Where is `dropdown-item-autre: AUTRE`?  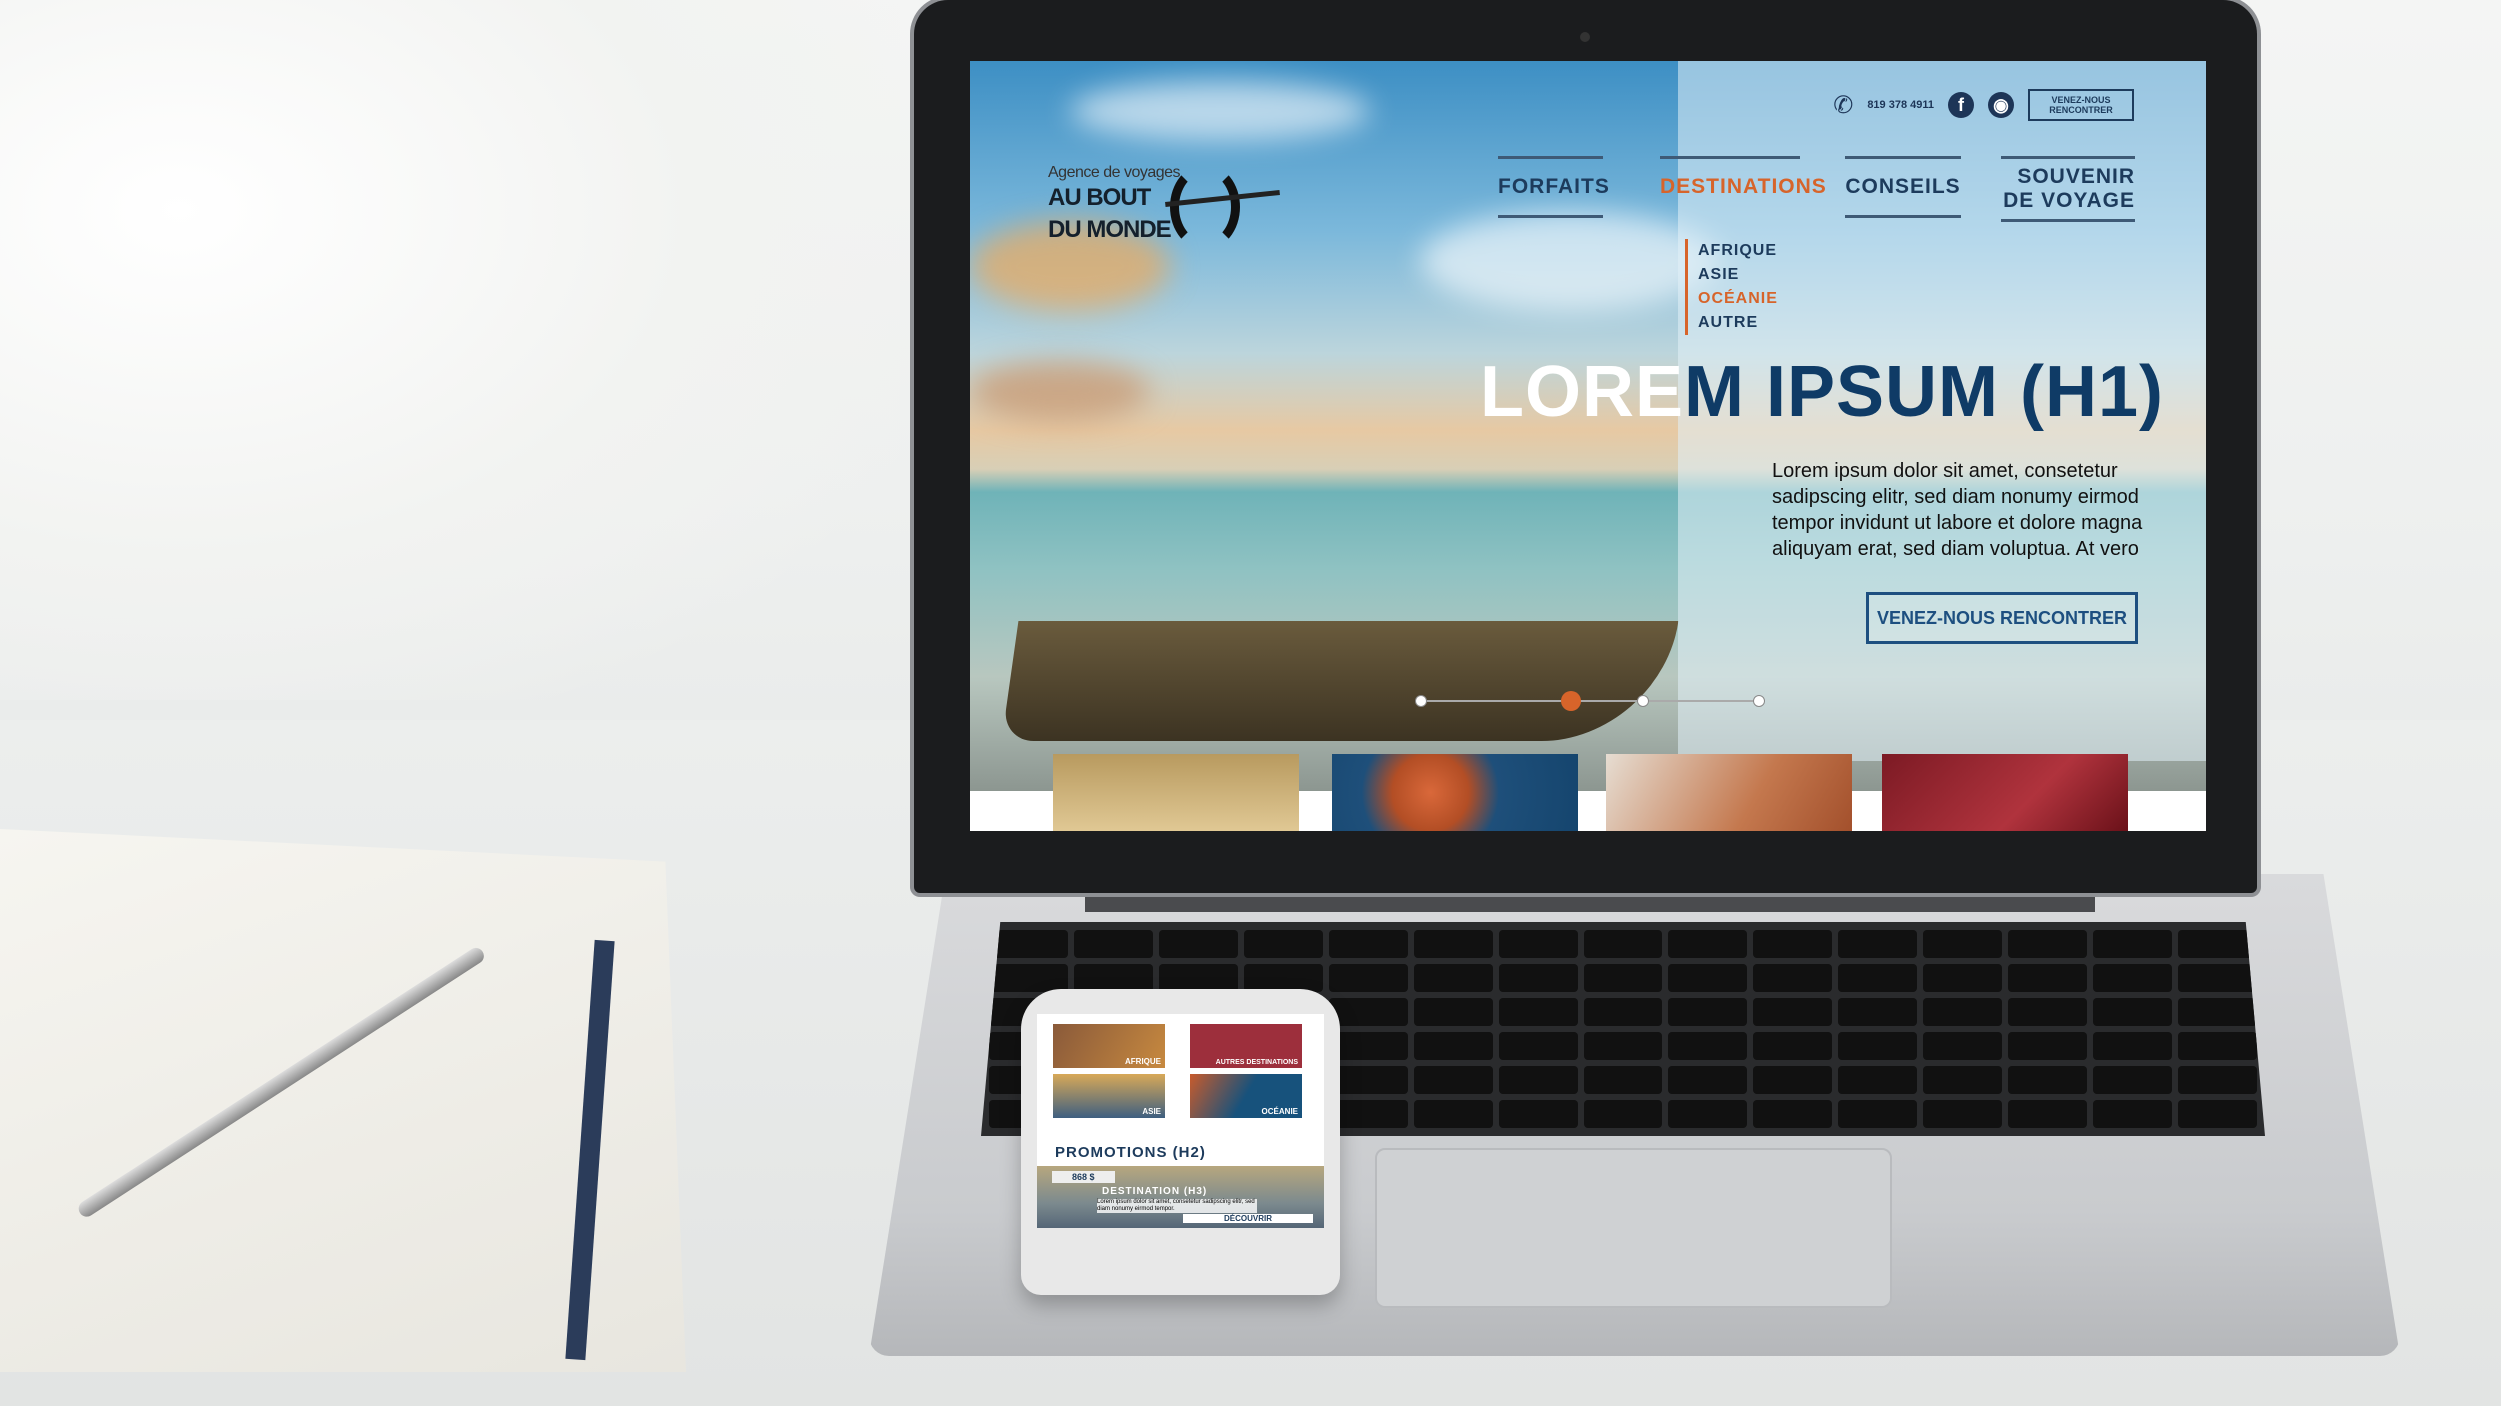 dropdown-item-autre: AUTRE is located at coordinates (1738, 323).